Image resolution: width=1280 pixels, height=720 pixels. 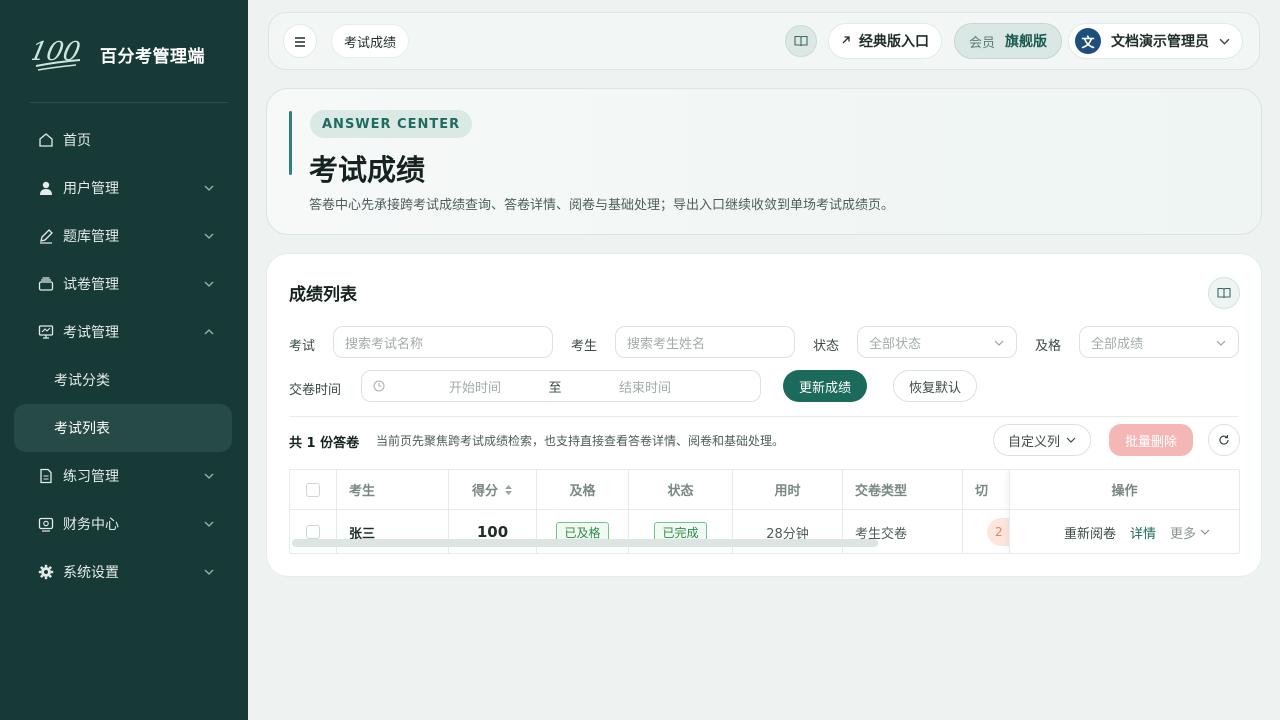 I want to click on sidebar-item-exam-categories: 考试分类, so click(x=123, y=380).